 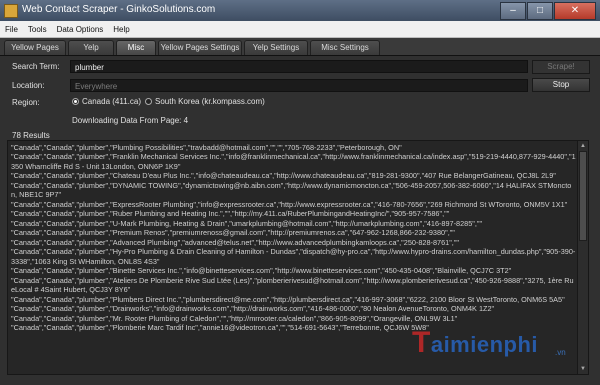 What do you see at coordinates (37, 29) in the screenshot?
I see `menu-tools: Tools` at bounding box center [37, 29].